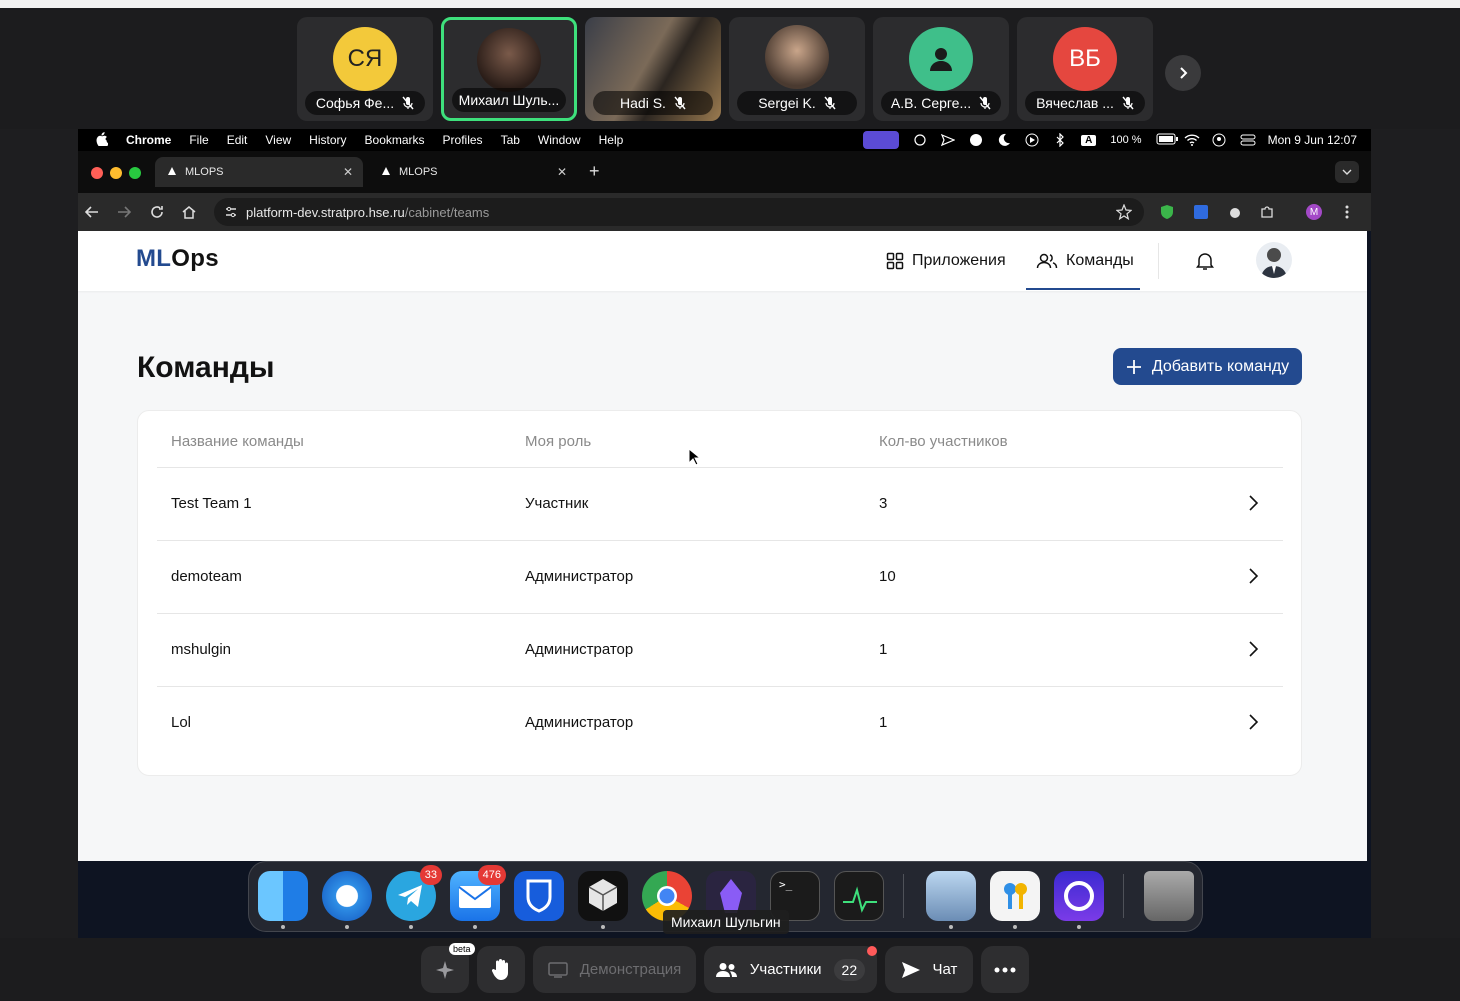 Image resolution: width=1460 pixels, height=1001 pixels. I want to click on beta-badge: beta, so click(462, 949).